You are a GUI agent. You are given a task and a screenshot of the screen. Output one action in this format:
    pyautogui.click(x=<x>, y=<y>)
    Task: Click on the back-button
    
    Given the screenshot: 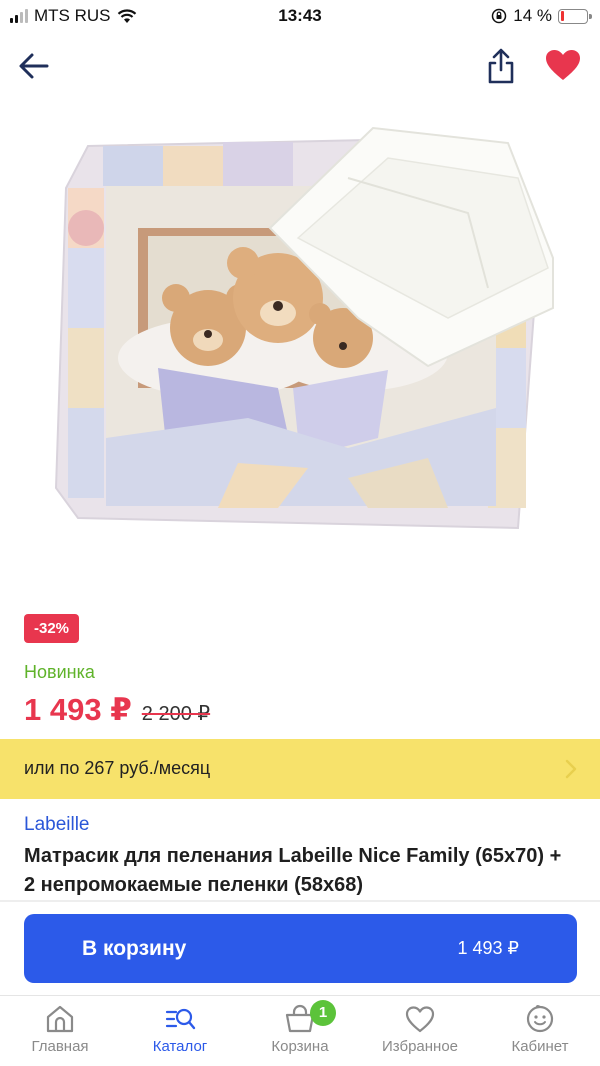 What is the action you would take?
    pyautogui.click(x=36, y=66)
    